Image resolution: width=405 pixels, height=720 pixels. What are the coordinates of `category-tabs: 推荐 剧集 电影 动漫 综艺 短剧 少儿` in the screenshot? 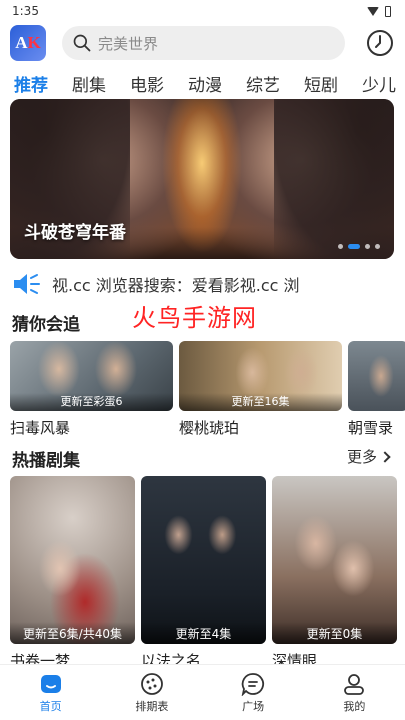 It's located at (202, 83).